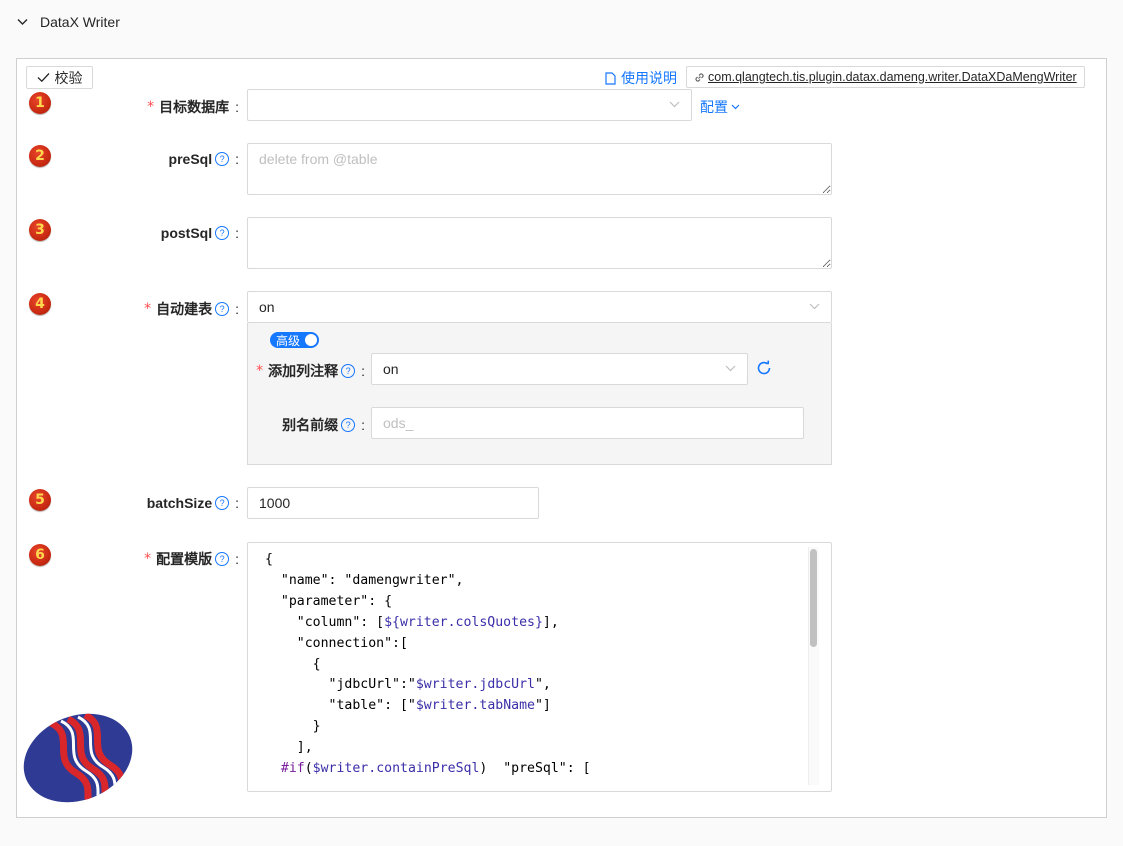 This screenshot has width=1123, height=846. What do you see at coordinates (539, 394) in the screenshot?
I see `advanced-options-box: 高级 * 添加列注释?: on 别名前缀?:` at bounding box center [539, 394].